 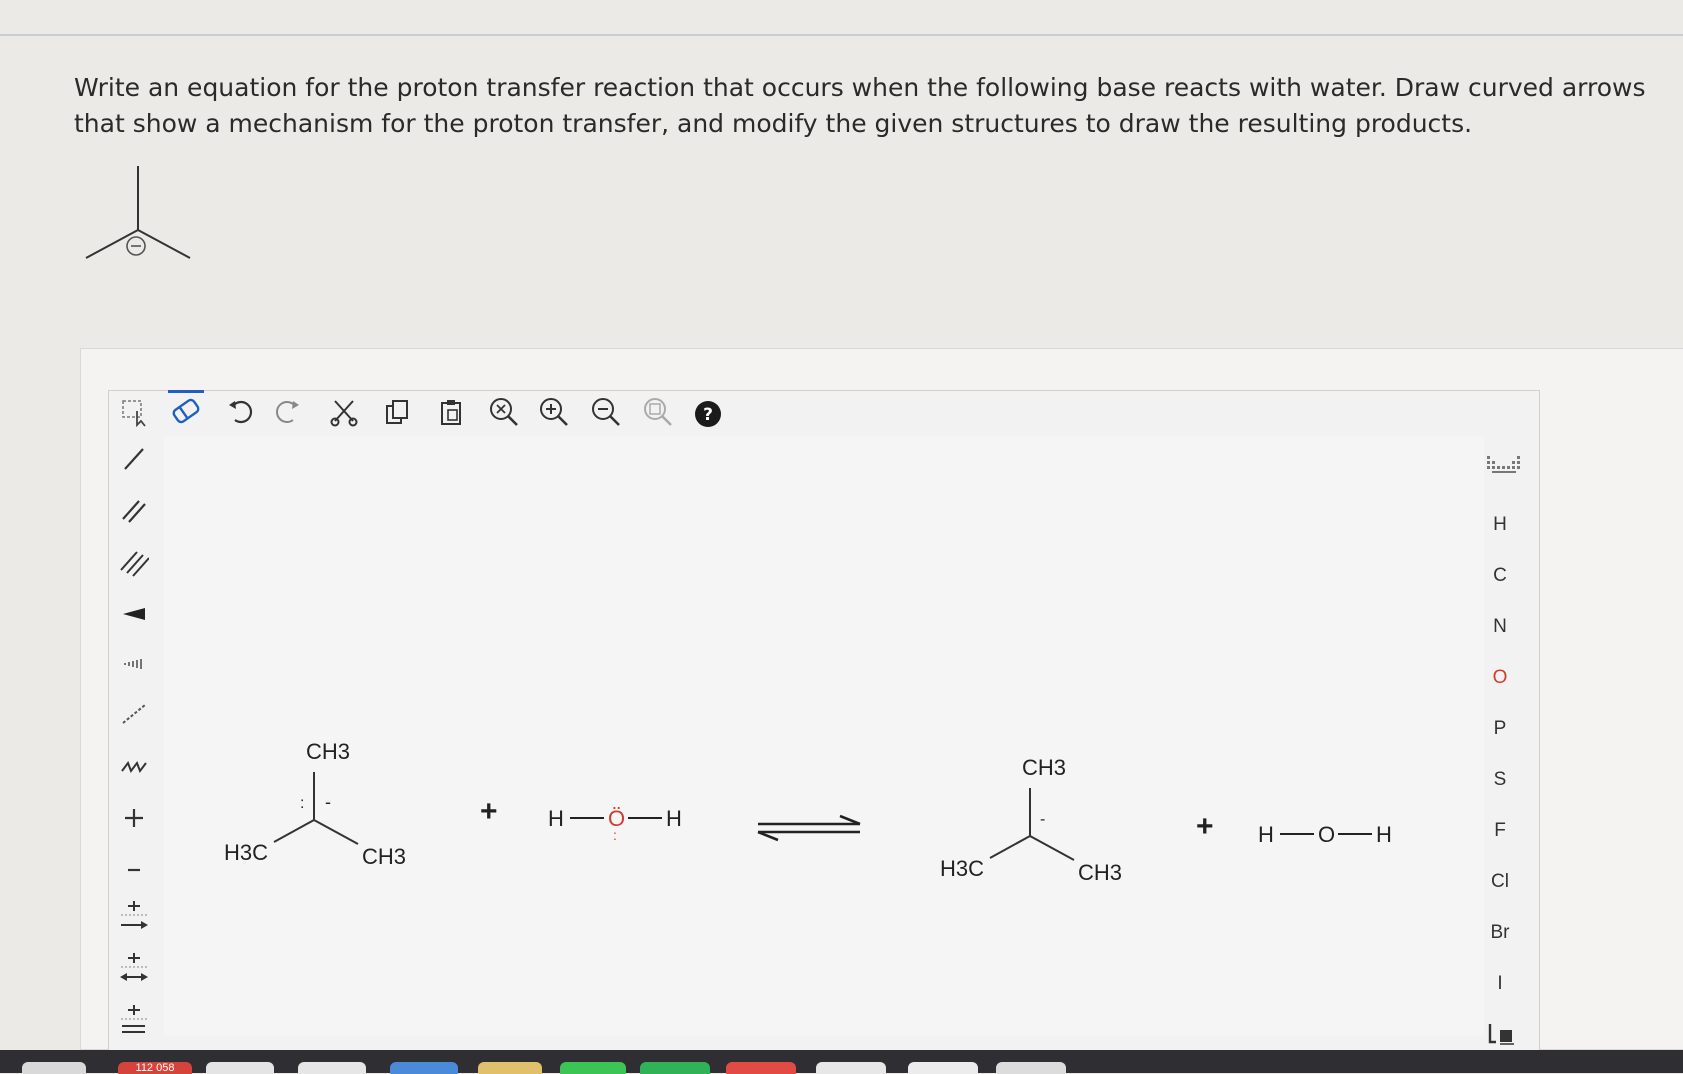 I want to click on hash-bond-tool, so click(x=134, y=664).